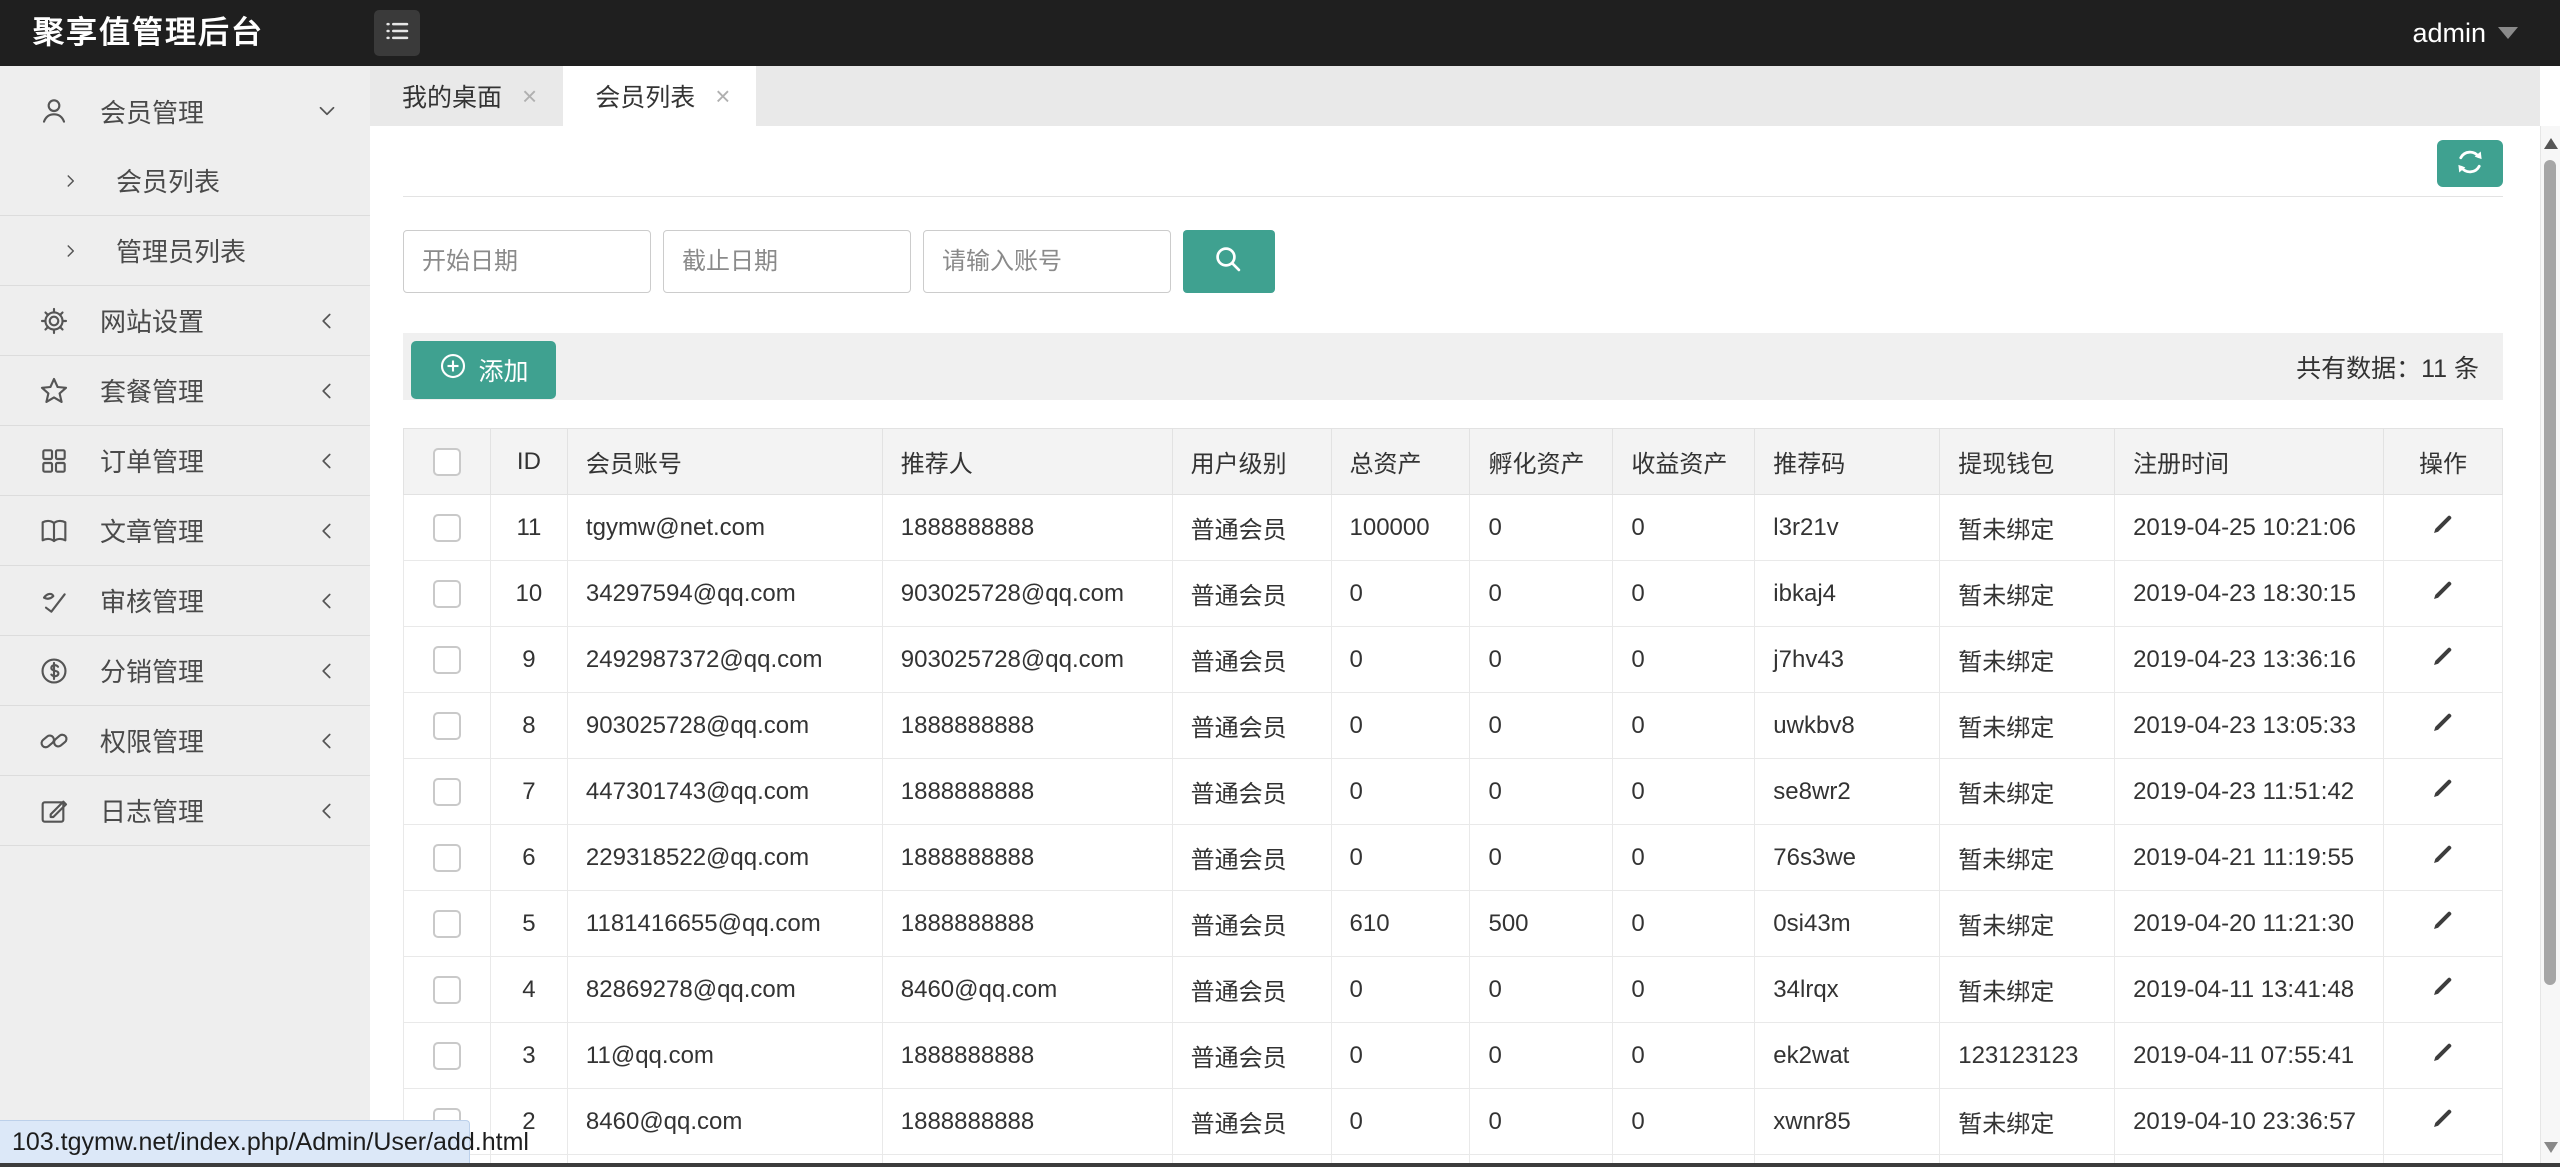 Image resolution: width=2560 pixels, height=1167 pixels. What do you see at coordinates (483, 369) in the screenshot?
I see `add-button: 添加` at bounding box center [483, 369].